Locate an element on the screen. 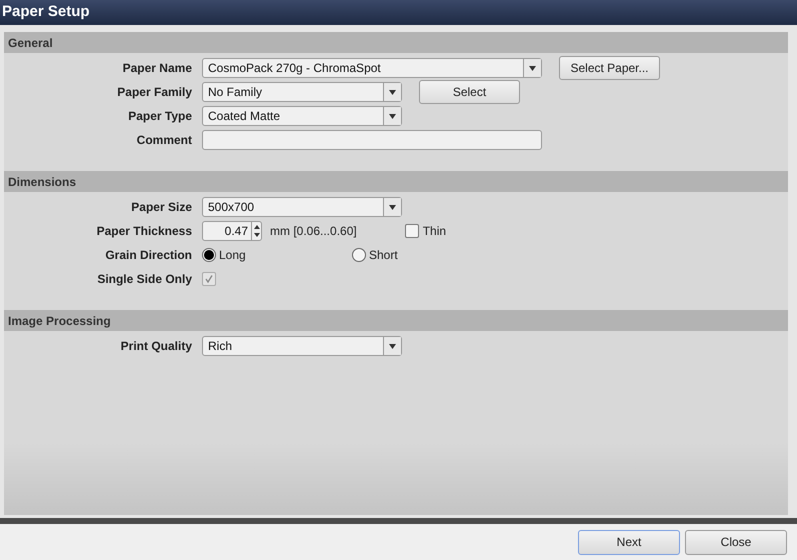  radio-label: Short is located at coordinates (383, 255).